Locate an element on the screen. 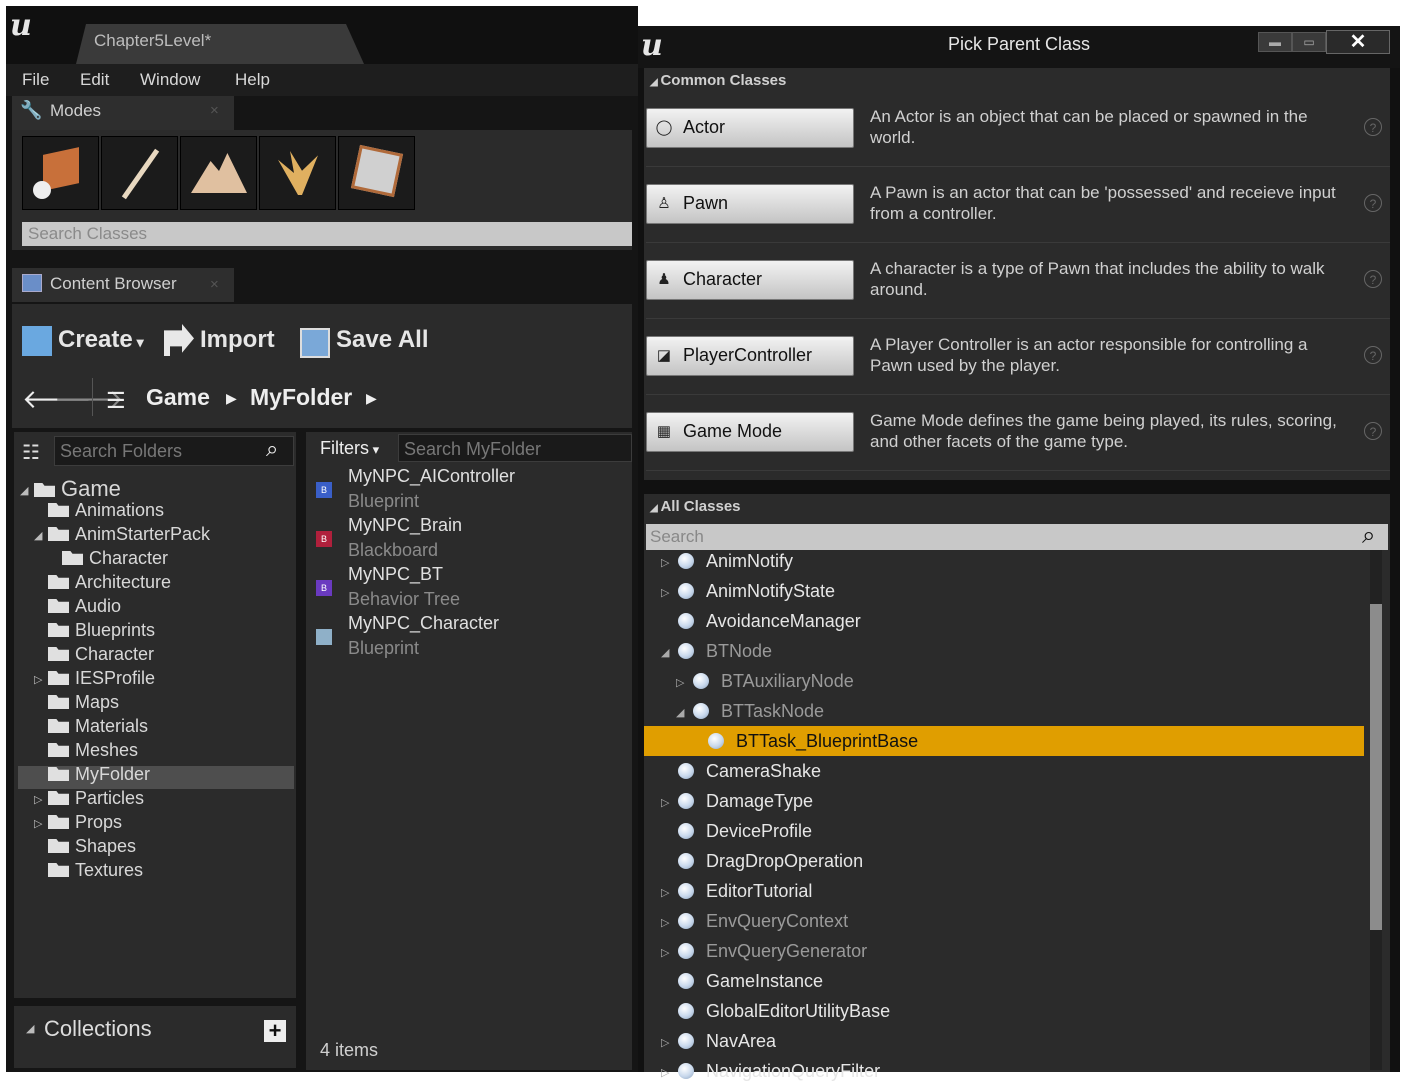 This screenshot has height=1082, width=1405. class-list-scroll-thumb is located at coordinates (1376, 767).